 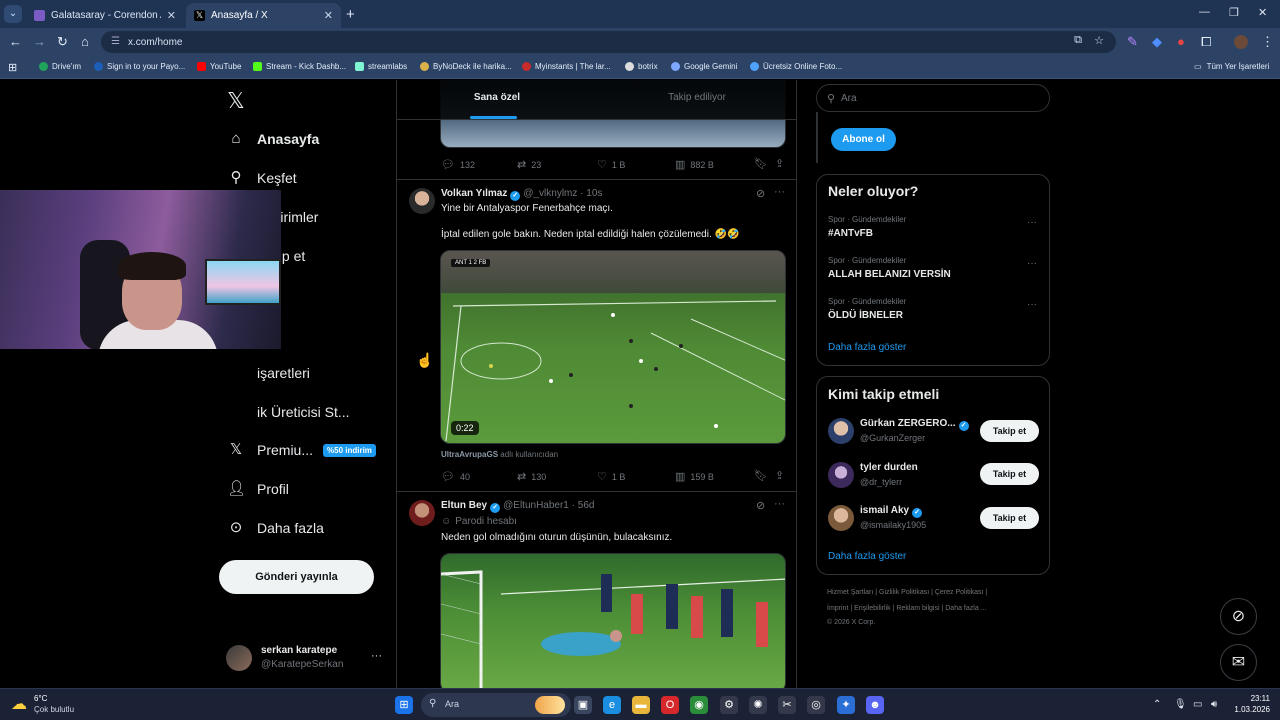 What do you see at coordinates (296, 577) in the screenshot?
I see `post-button: Gönderi yayınla` at bounding box center [296, 577].